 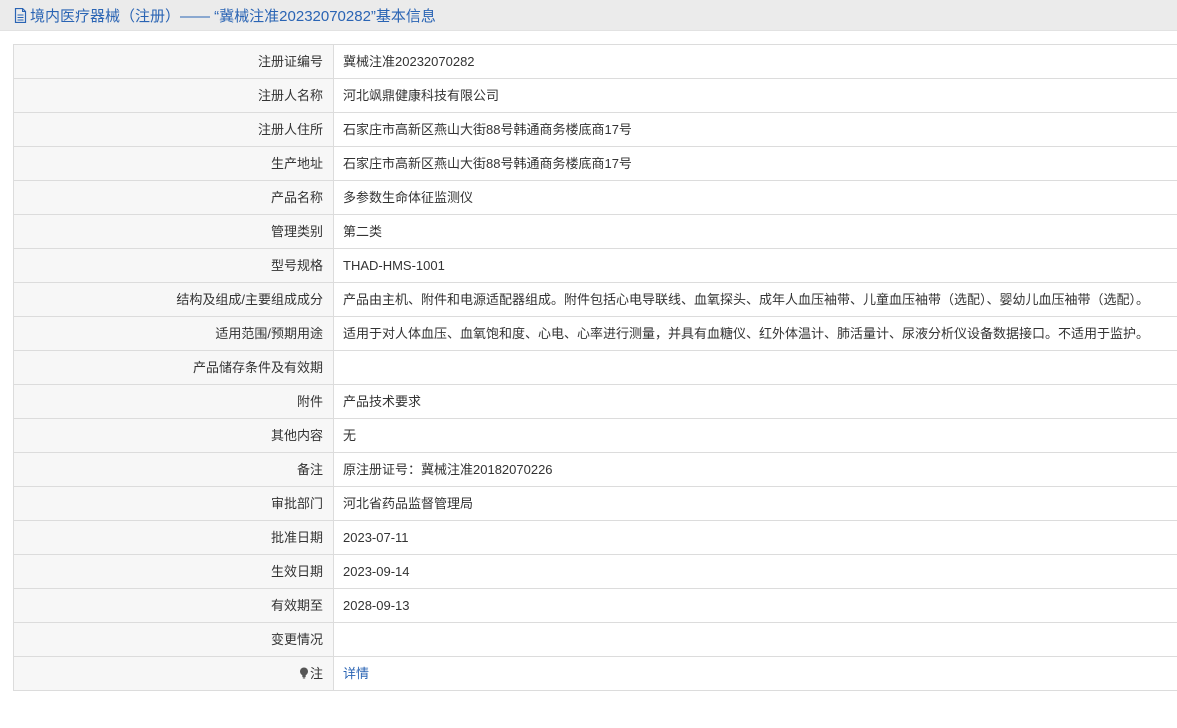 I want to click on table-row: 生产地址 石家庄市高新区燕山大街88号韩通商务楼底商17号, so click(x=595, y=163).